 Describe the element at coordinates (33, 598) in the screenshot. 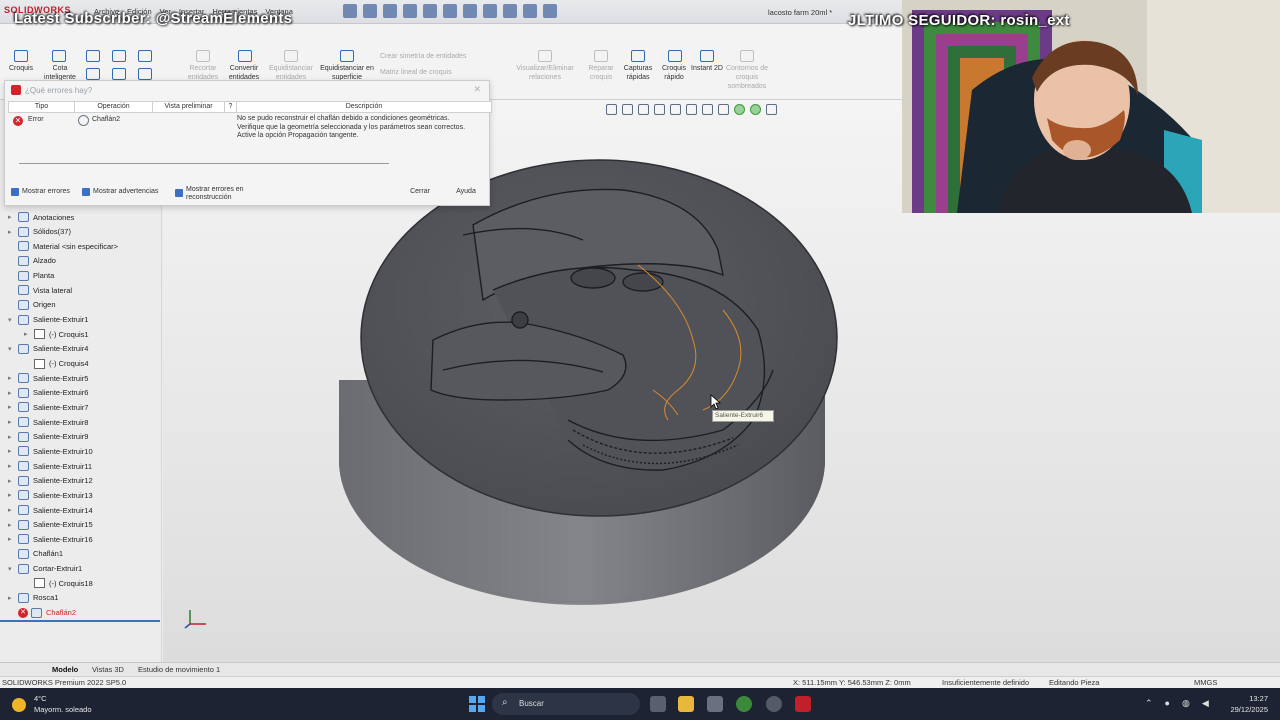

I see `tree-item: ▸ Rosca1` at that location.